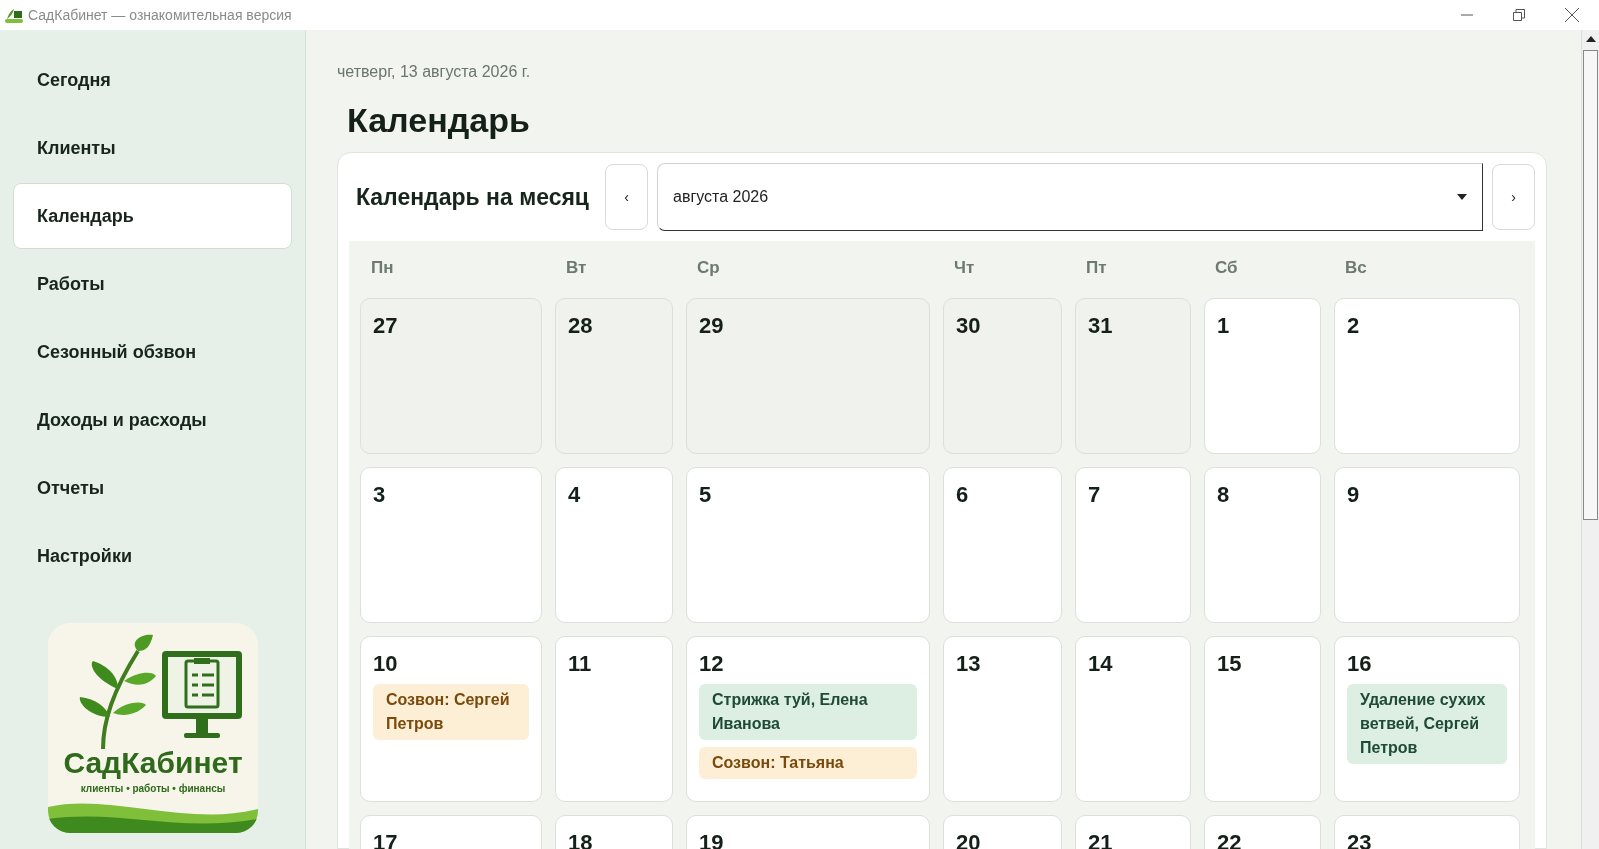 Image resolution: width=1599 pixels, height=849 pixels. I want to click on day-cell: 7, so click(1133, 545).